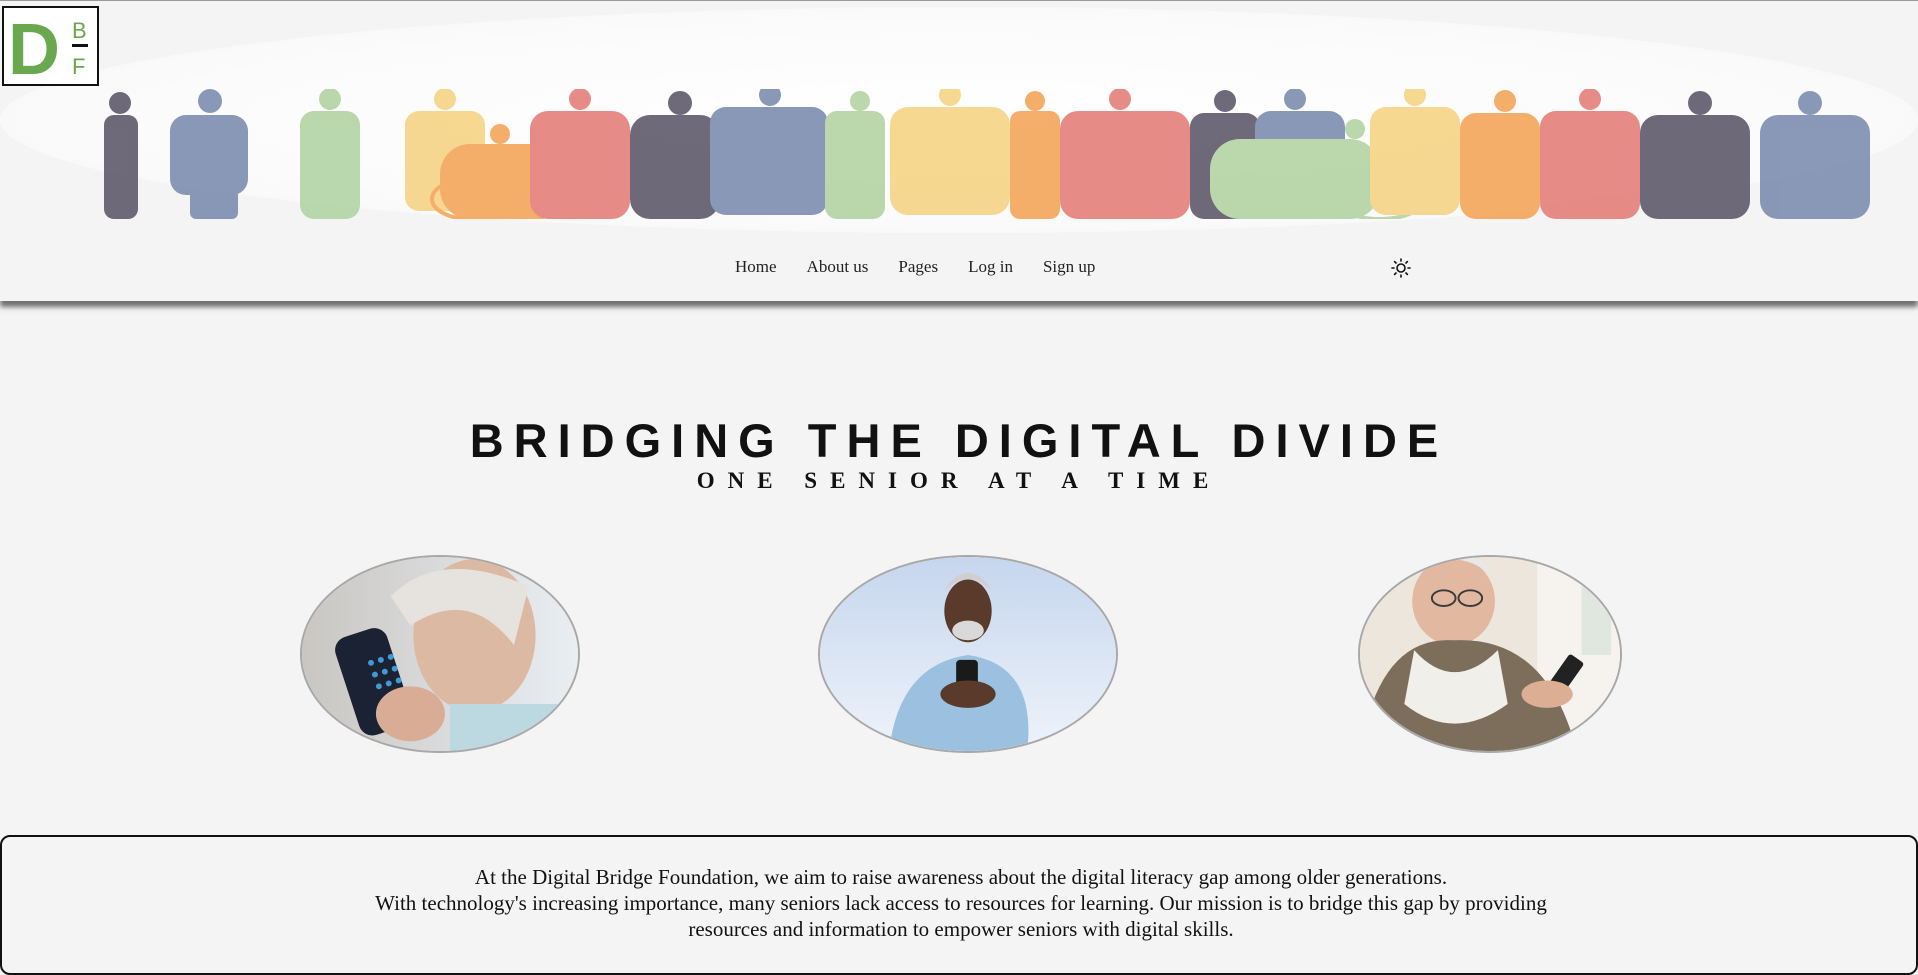  I want to click on svg-text: D, so click(34, 47).